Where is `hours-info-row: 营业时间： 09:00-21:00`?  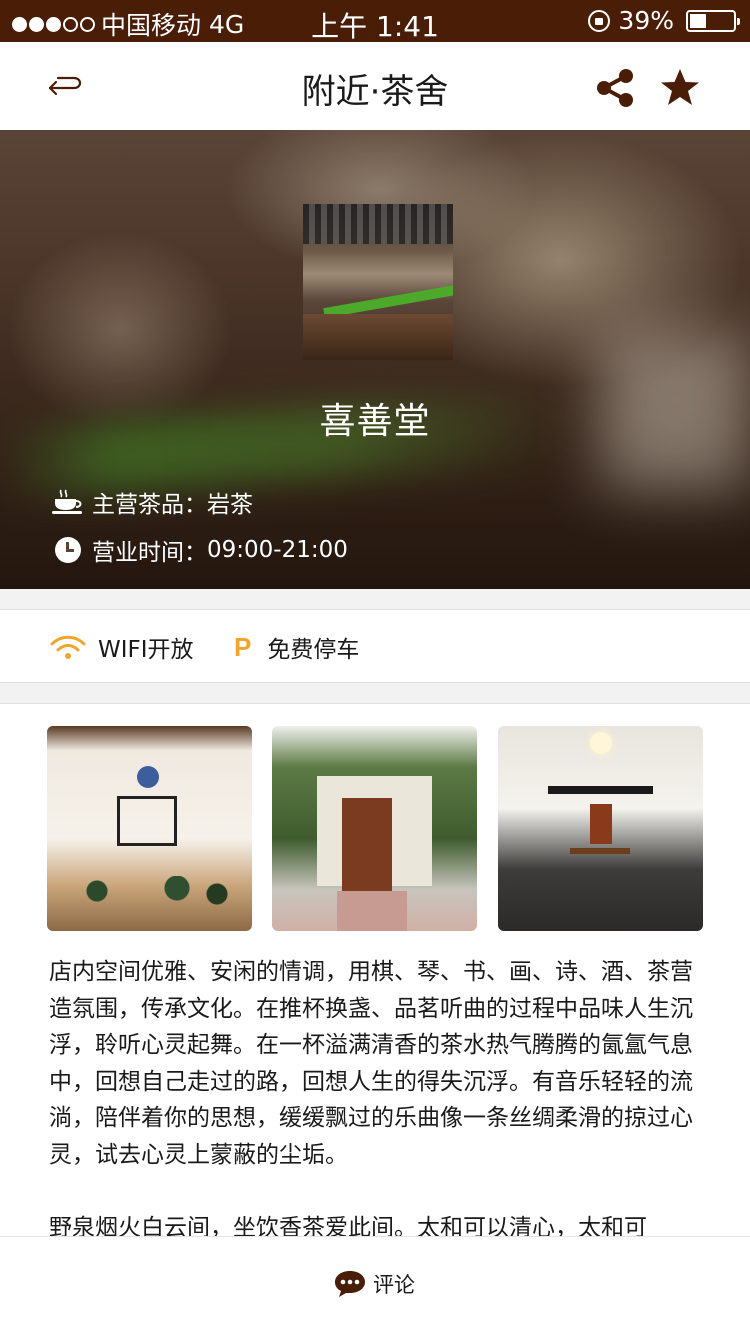 hours-info-row: 营业时间： 09:00-21:00 is located at coordinates (200, 550).